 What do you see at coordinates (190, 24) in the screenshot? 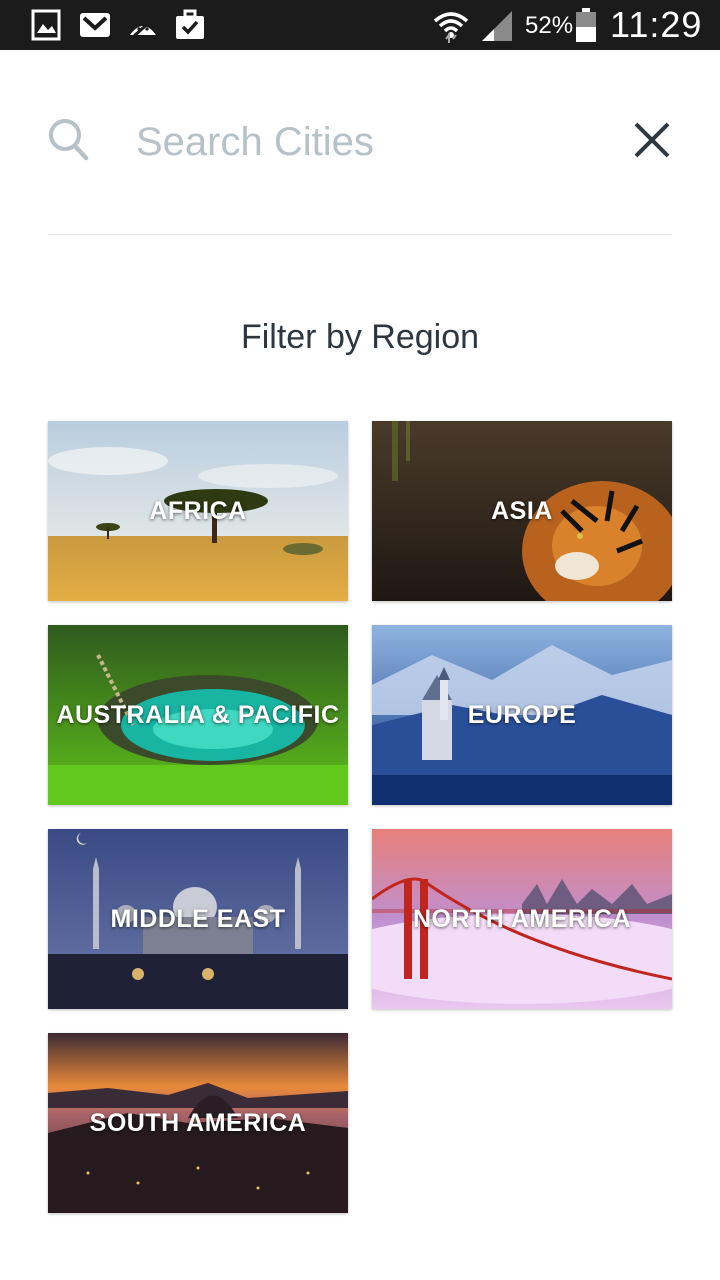
I see `briefcase-check-icon` at bounding box center [190, 24].